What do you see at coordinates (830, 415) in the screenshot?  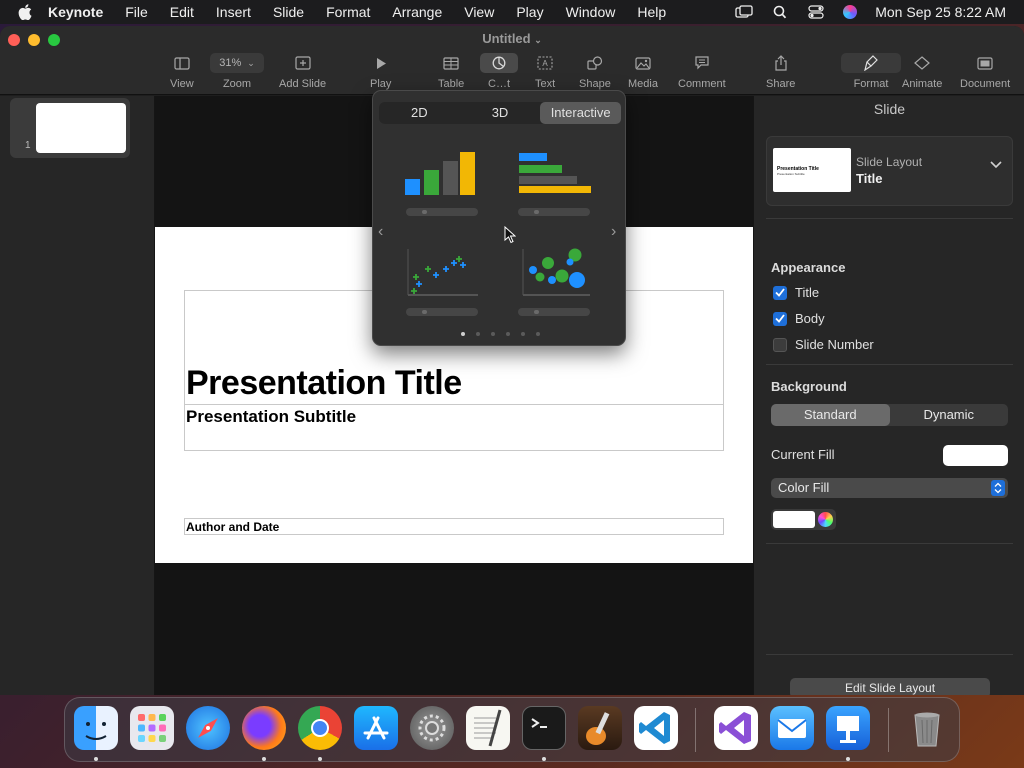 I see `background-standard-option: Standard` at bounding box center [830, 415].